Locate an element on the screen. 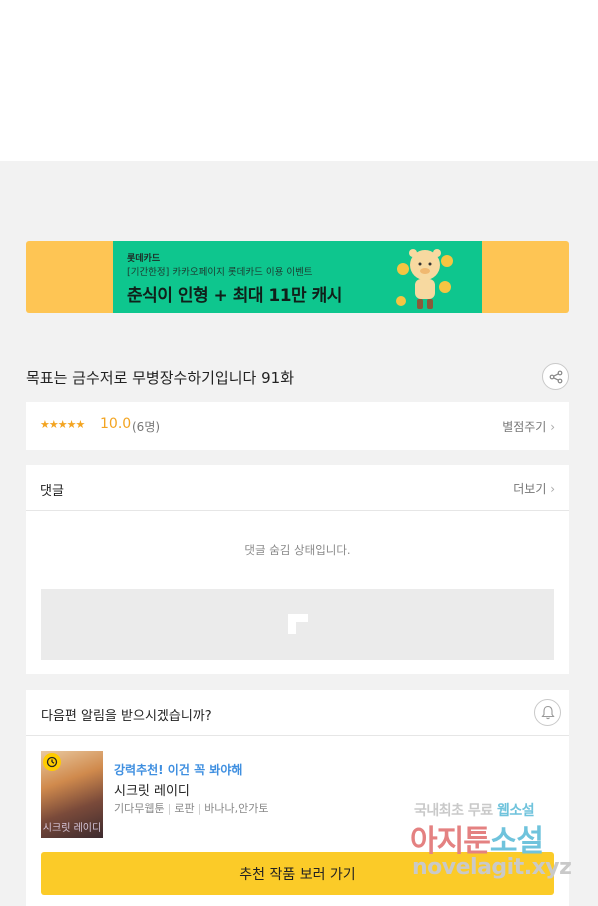 The image size is (598, 906). recommended-work-meta: 기다무웹툰 | 로판 | 바나나,안가토 is located at coordinates (191, 808).